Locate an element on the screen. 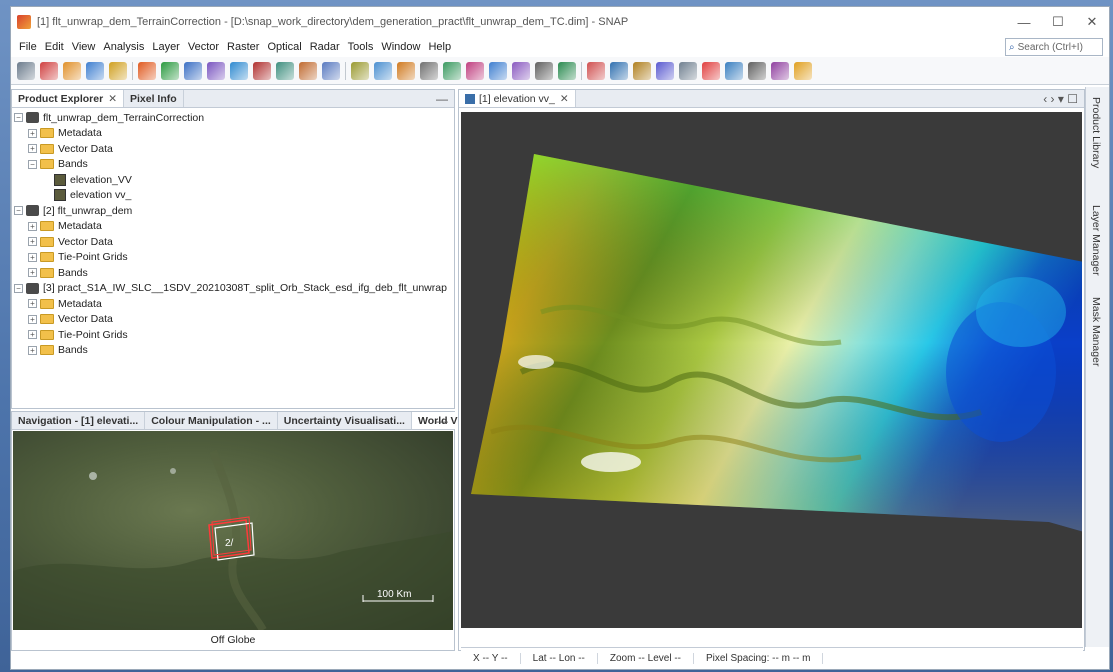  side-tab-layer-manager: Layer Manager is located at coordinates (1096, 240).